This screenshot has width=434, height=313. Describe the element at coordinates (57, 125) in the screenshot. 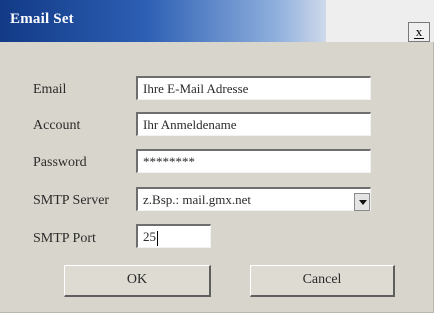

I see `account-label: Account` at that location.